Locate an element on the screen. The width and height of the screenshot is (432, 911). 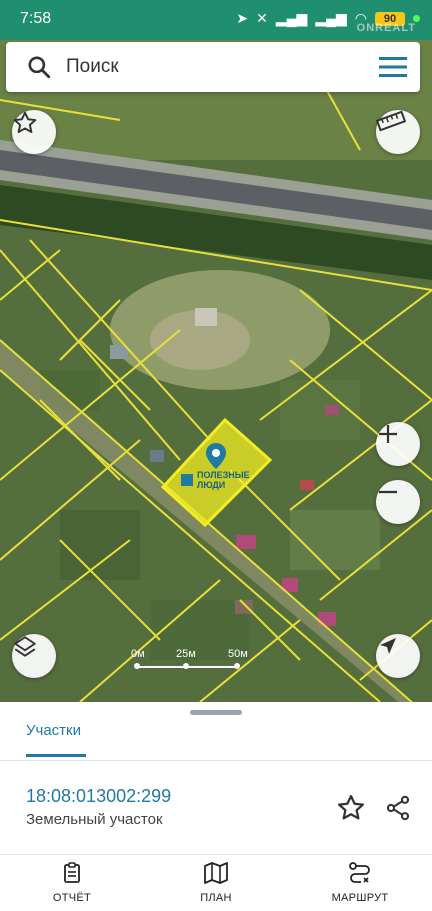
share-icon is located at coordinates (398, 808).